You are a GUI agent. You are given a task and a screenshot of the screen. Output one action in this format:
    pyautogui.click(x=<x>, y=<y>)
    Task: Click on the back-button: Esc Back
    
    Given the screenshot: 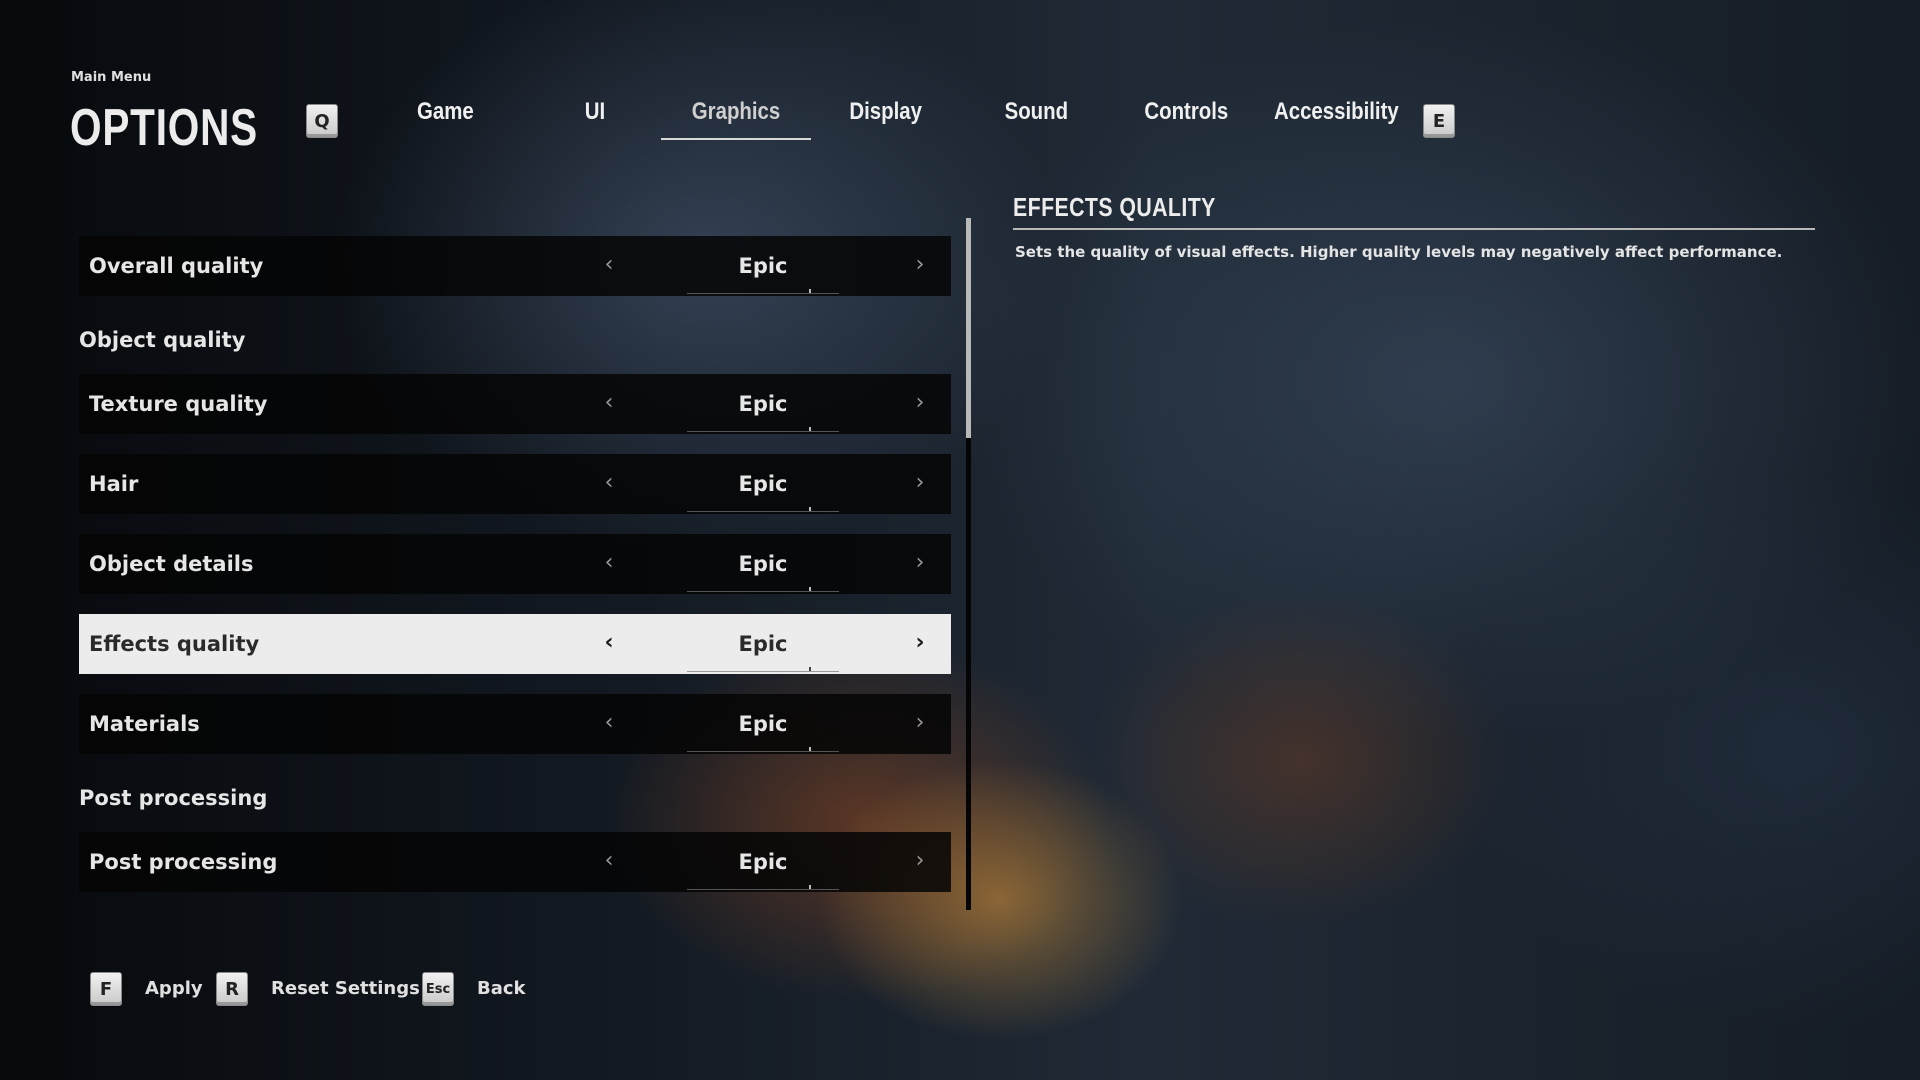 What is the action you would take?
    pyautogui.click(x=477, y=990)
    